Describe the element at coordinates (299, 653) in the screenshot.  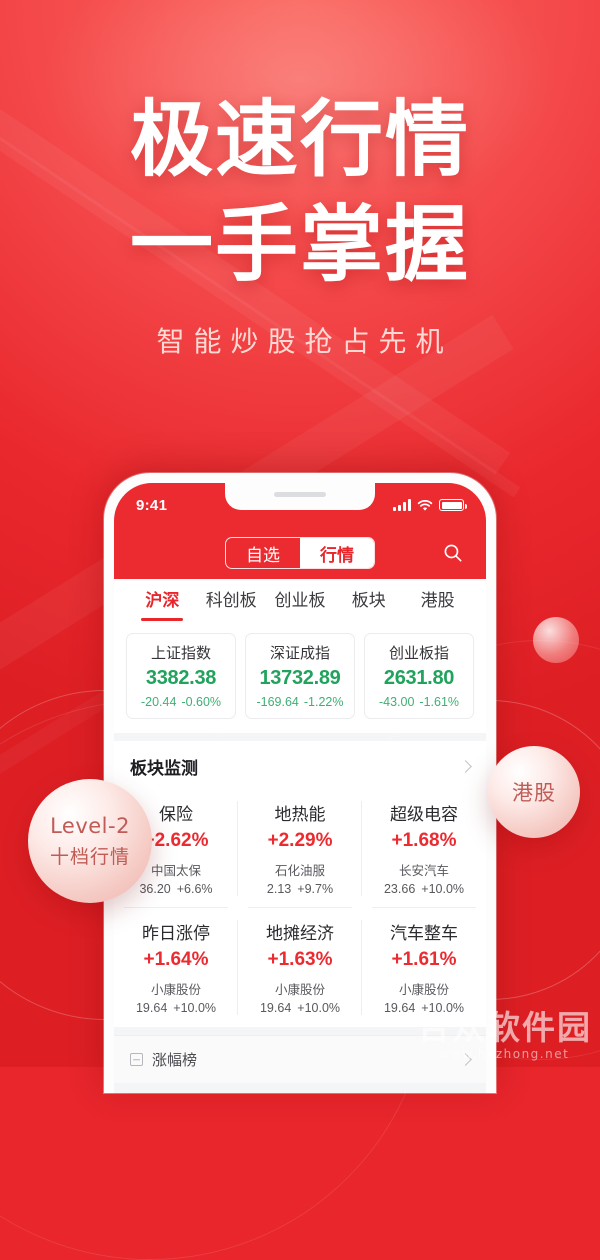
I see `index-name: 深证成指` at that location.